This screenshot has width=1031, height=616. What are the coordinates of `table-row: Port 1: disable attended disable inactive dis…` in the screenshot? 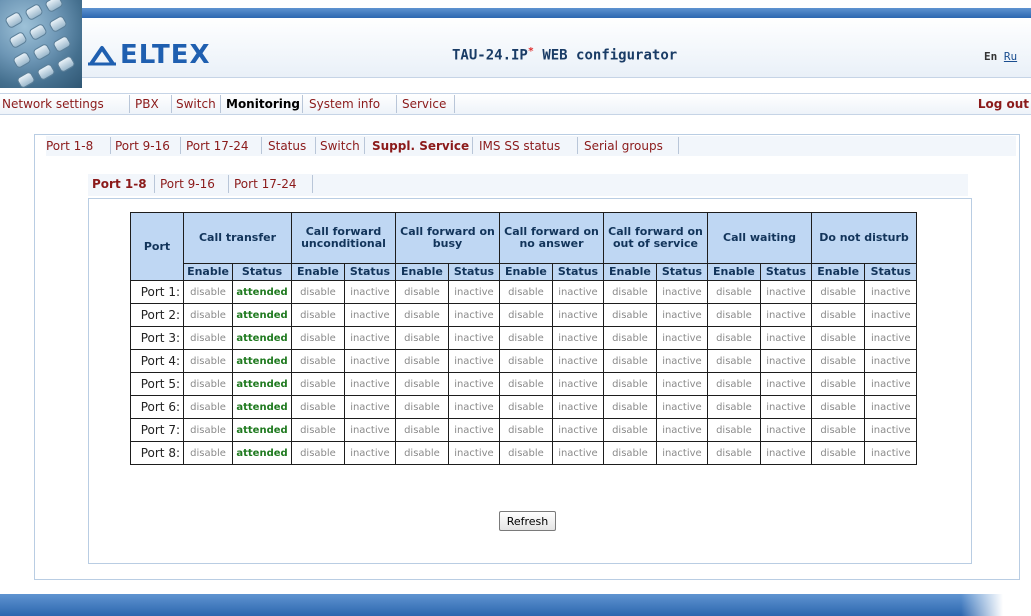 It's located at (523, 292).